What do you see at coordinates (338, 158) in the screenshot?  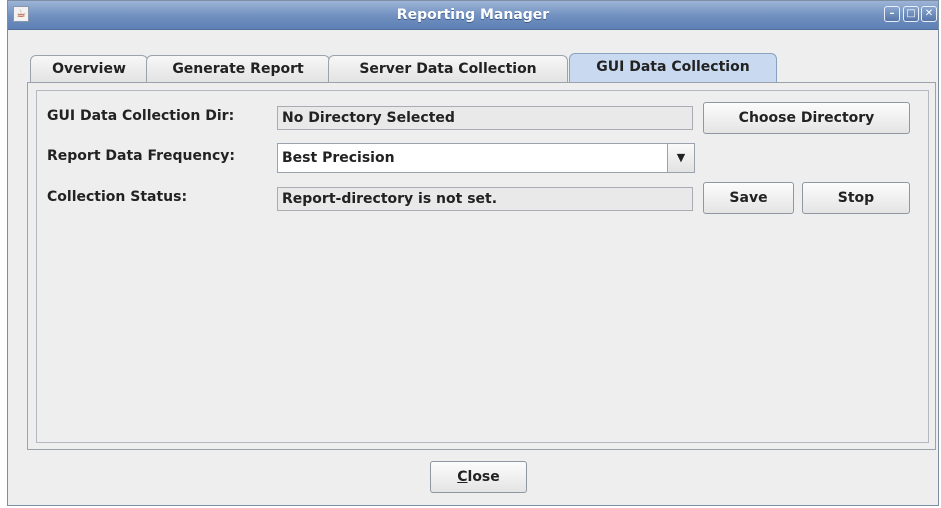 I see `frequency-selected-value: Best Precision` at bounding box center [338, 158].